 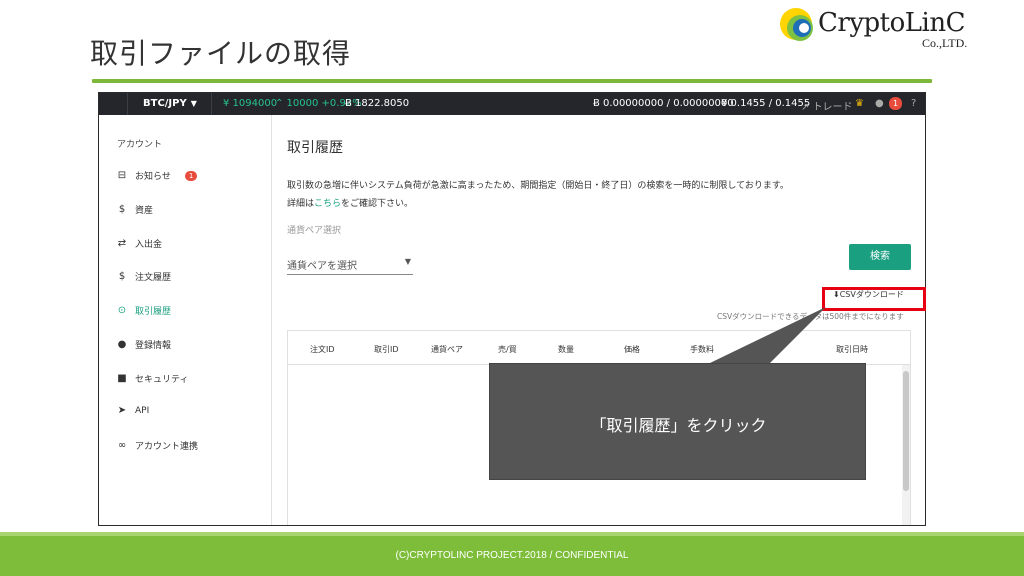 I want to click on sidebar-item-label: 取引履歴, so click(x=153, y=312).